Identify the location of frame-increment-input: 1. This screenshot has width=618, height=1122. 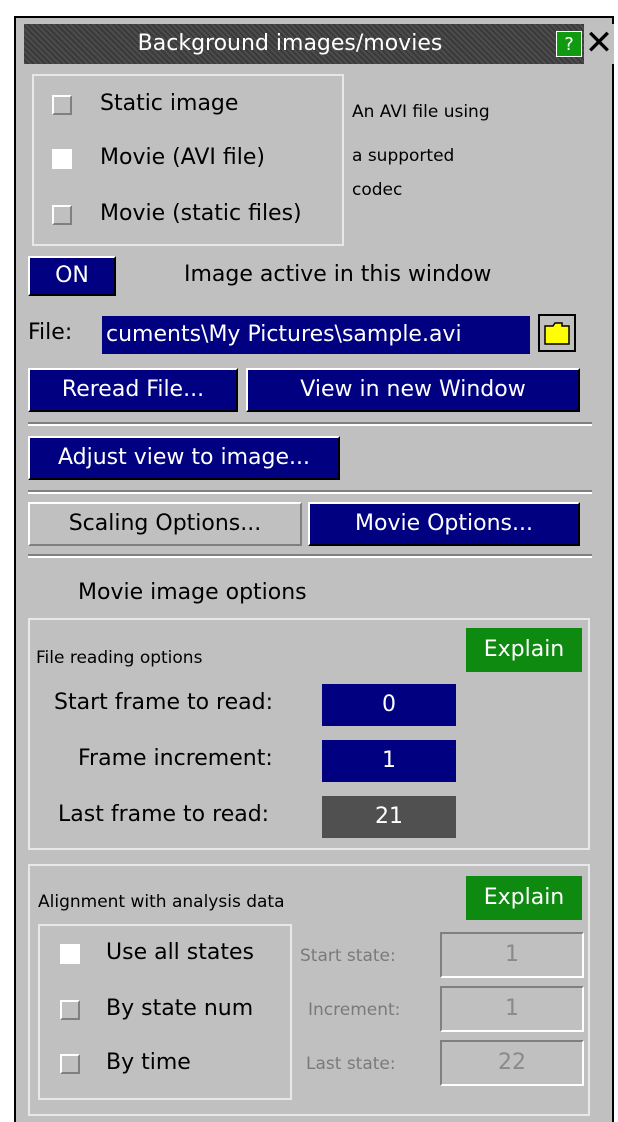
(389, 761).